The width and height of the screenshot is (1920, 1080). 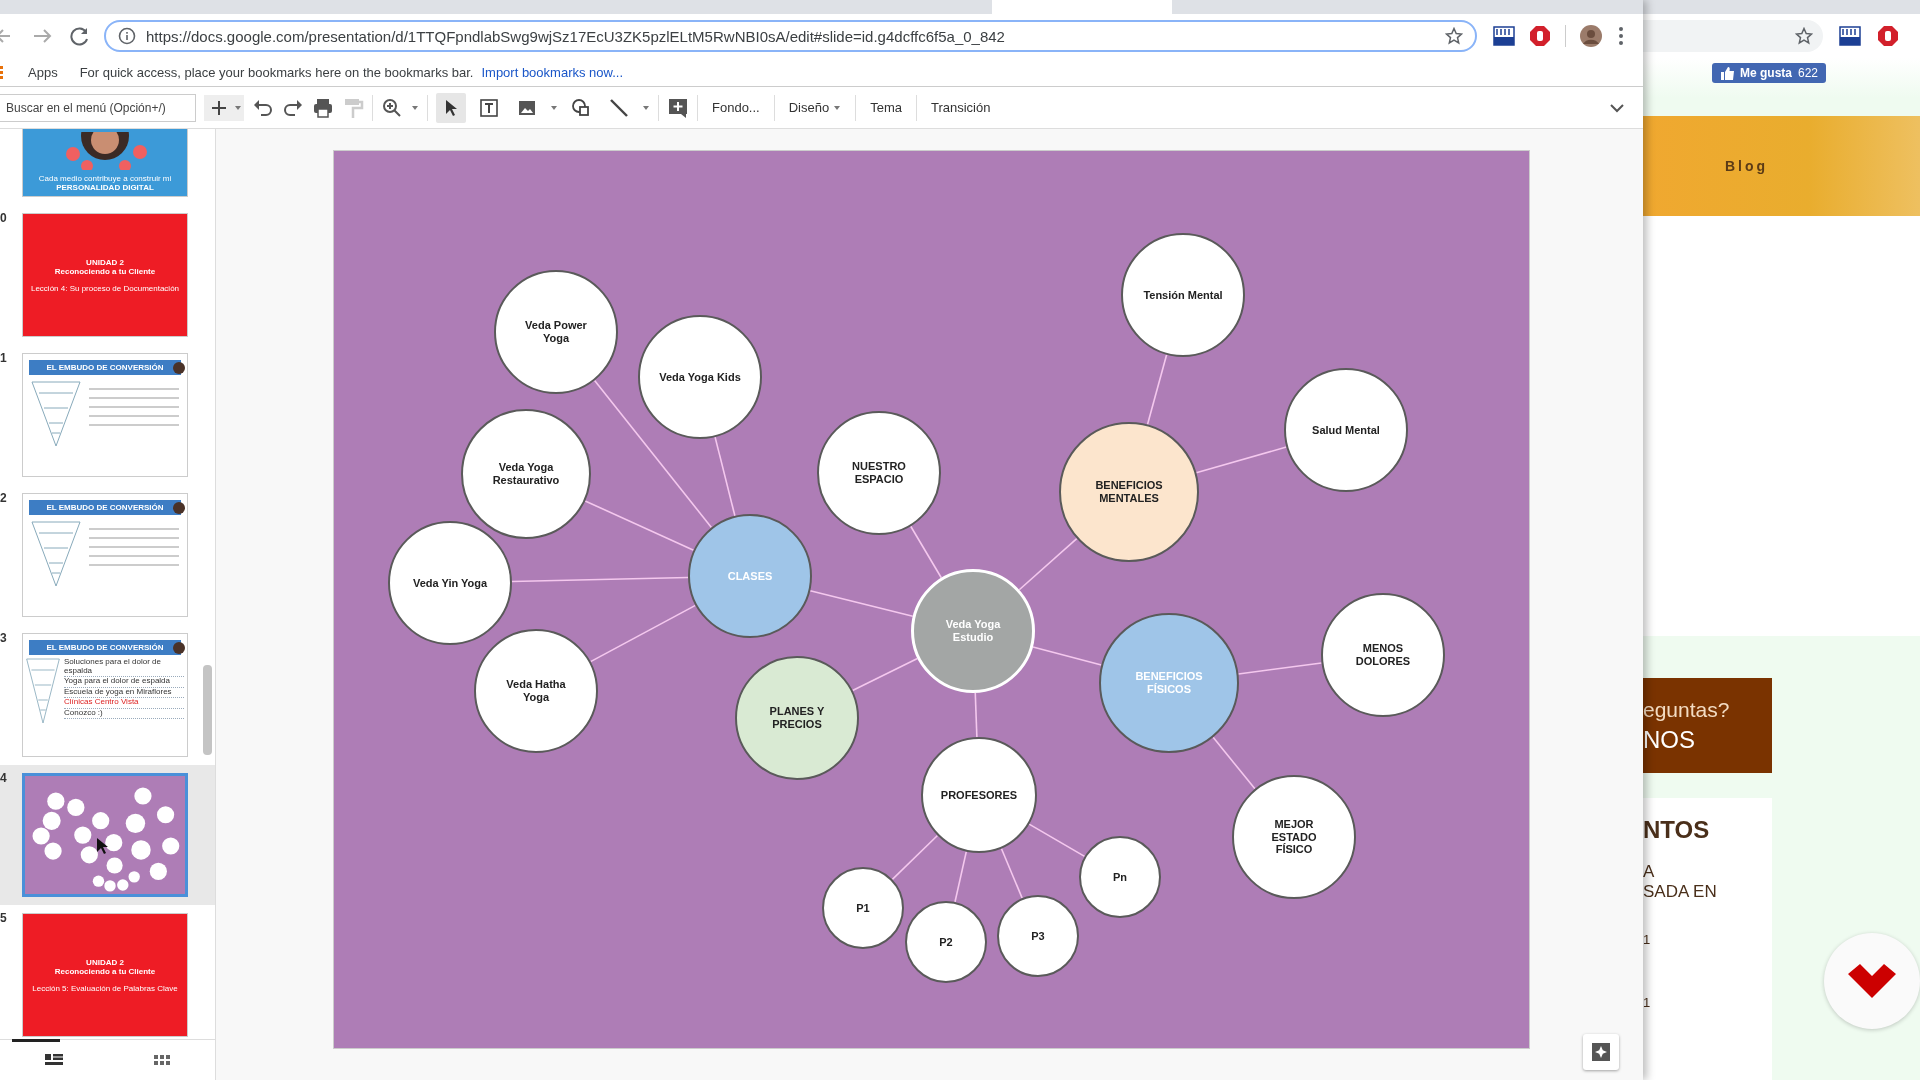 I want to click on slide-number: 1, so click(x=4, y=358).